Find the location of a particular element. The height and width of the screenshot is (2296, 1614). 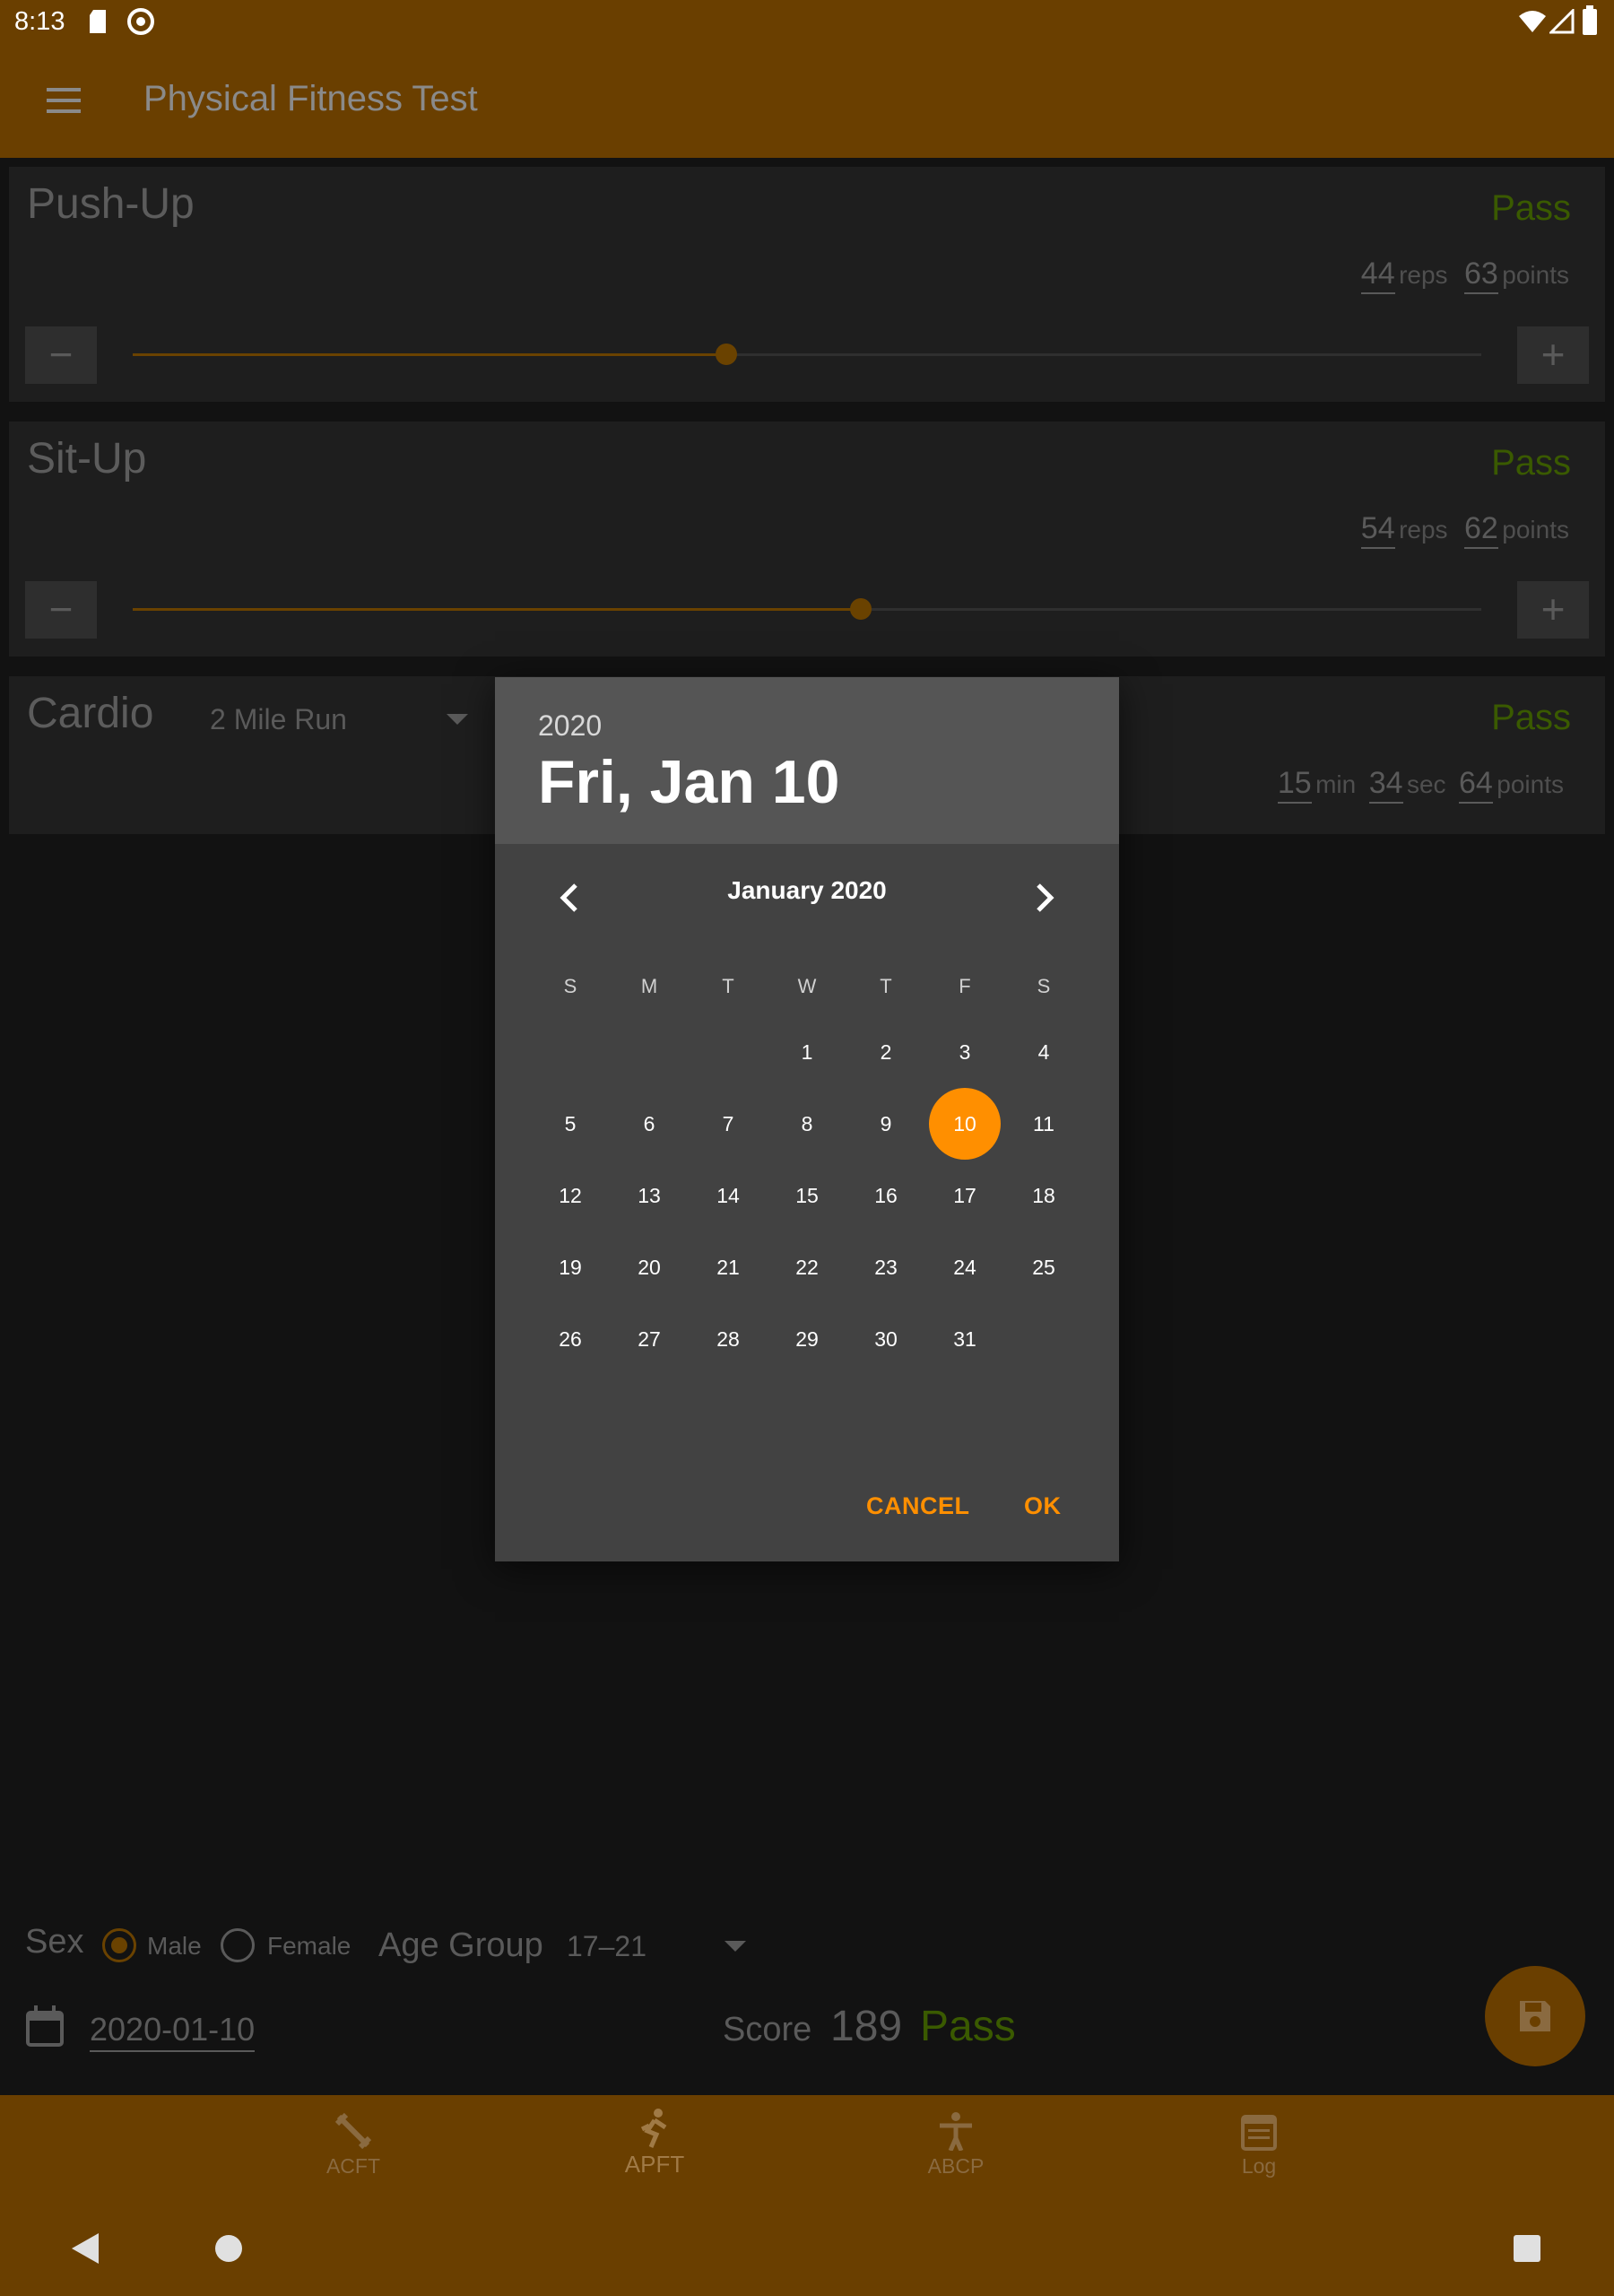

calendar-day: 5 is located at coordinates (570, 1124).